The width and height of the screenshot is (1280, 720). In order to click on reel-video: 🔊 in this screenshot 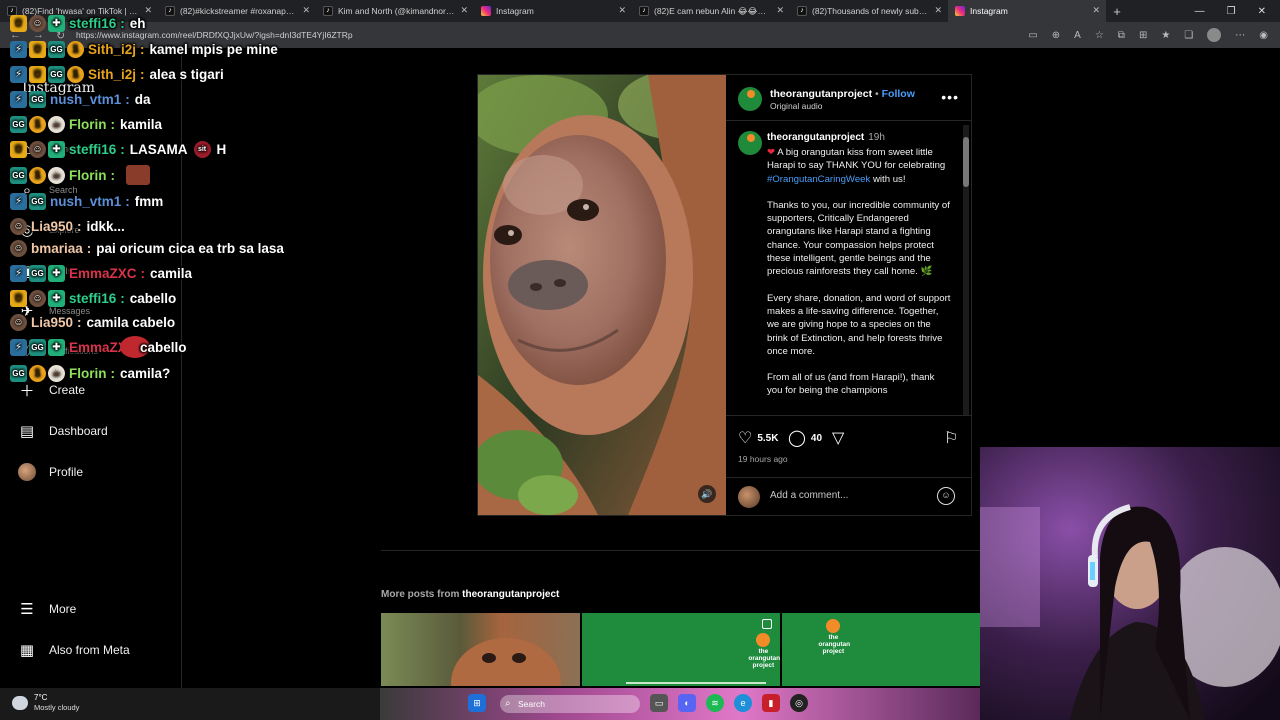, I will do `click(602, 295)`.